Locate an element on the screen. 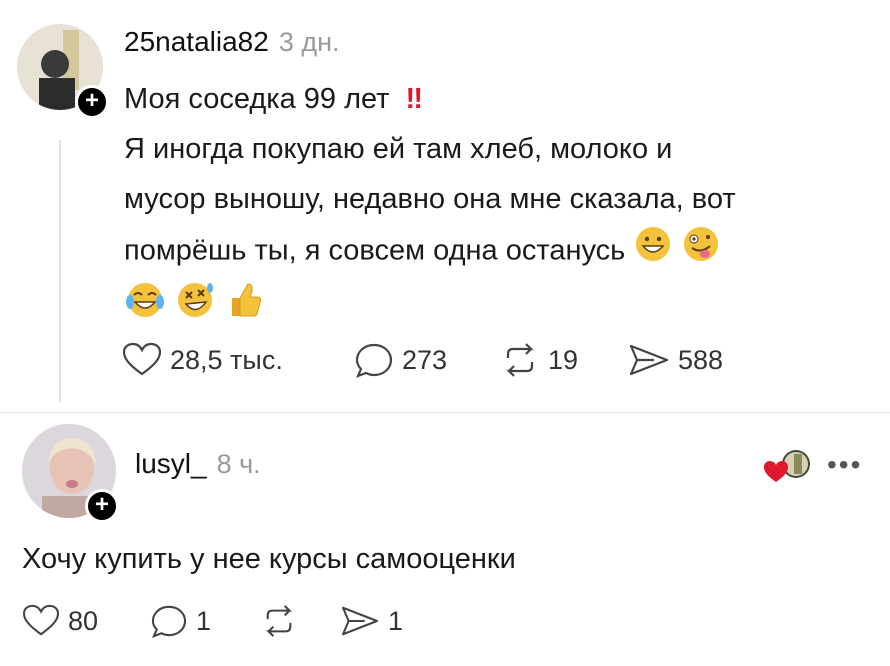 The width and height of the screenshot is (890, 666). reply-repost-button is located at coordinates (300, 621).